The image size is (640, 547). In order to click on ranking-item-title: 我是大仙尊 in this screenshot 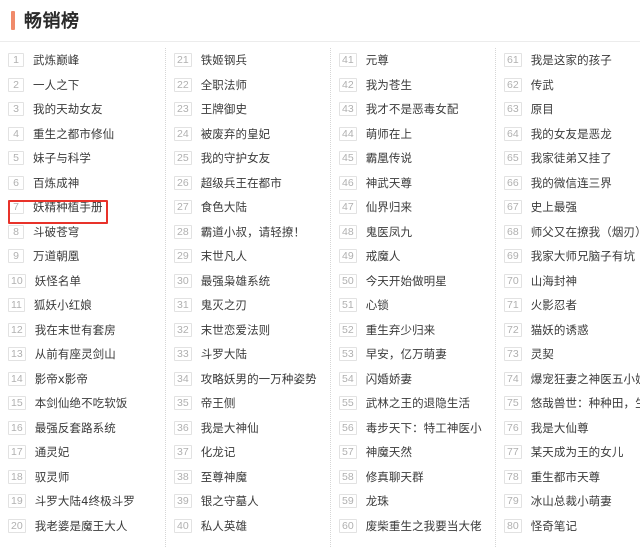, I will do `click(560, 428)`.